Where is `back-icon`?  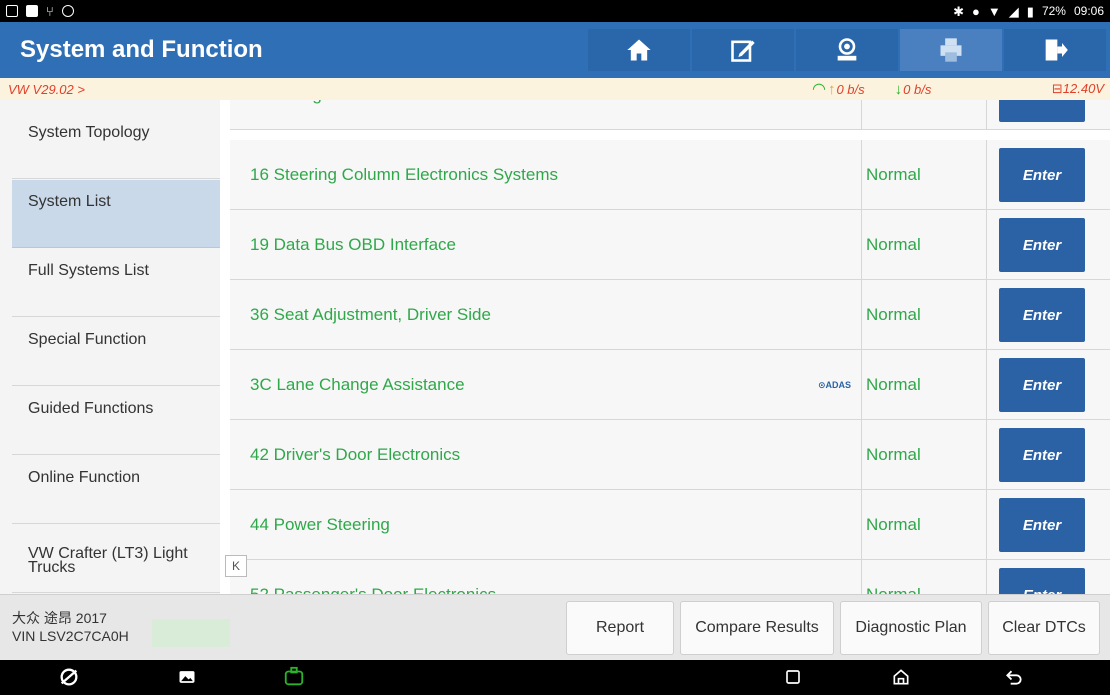
back-icon is located at coordinates (1014, 677).